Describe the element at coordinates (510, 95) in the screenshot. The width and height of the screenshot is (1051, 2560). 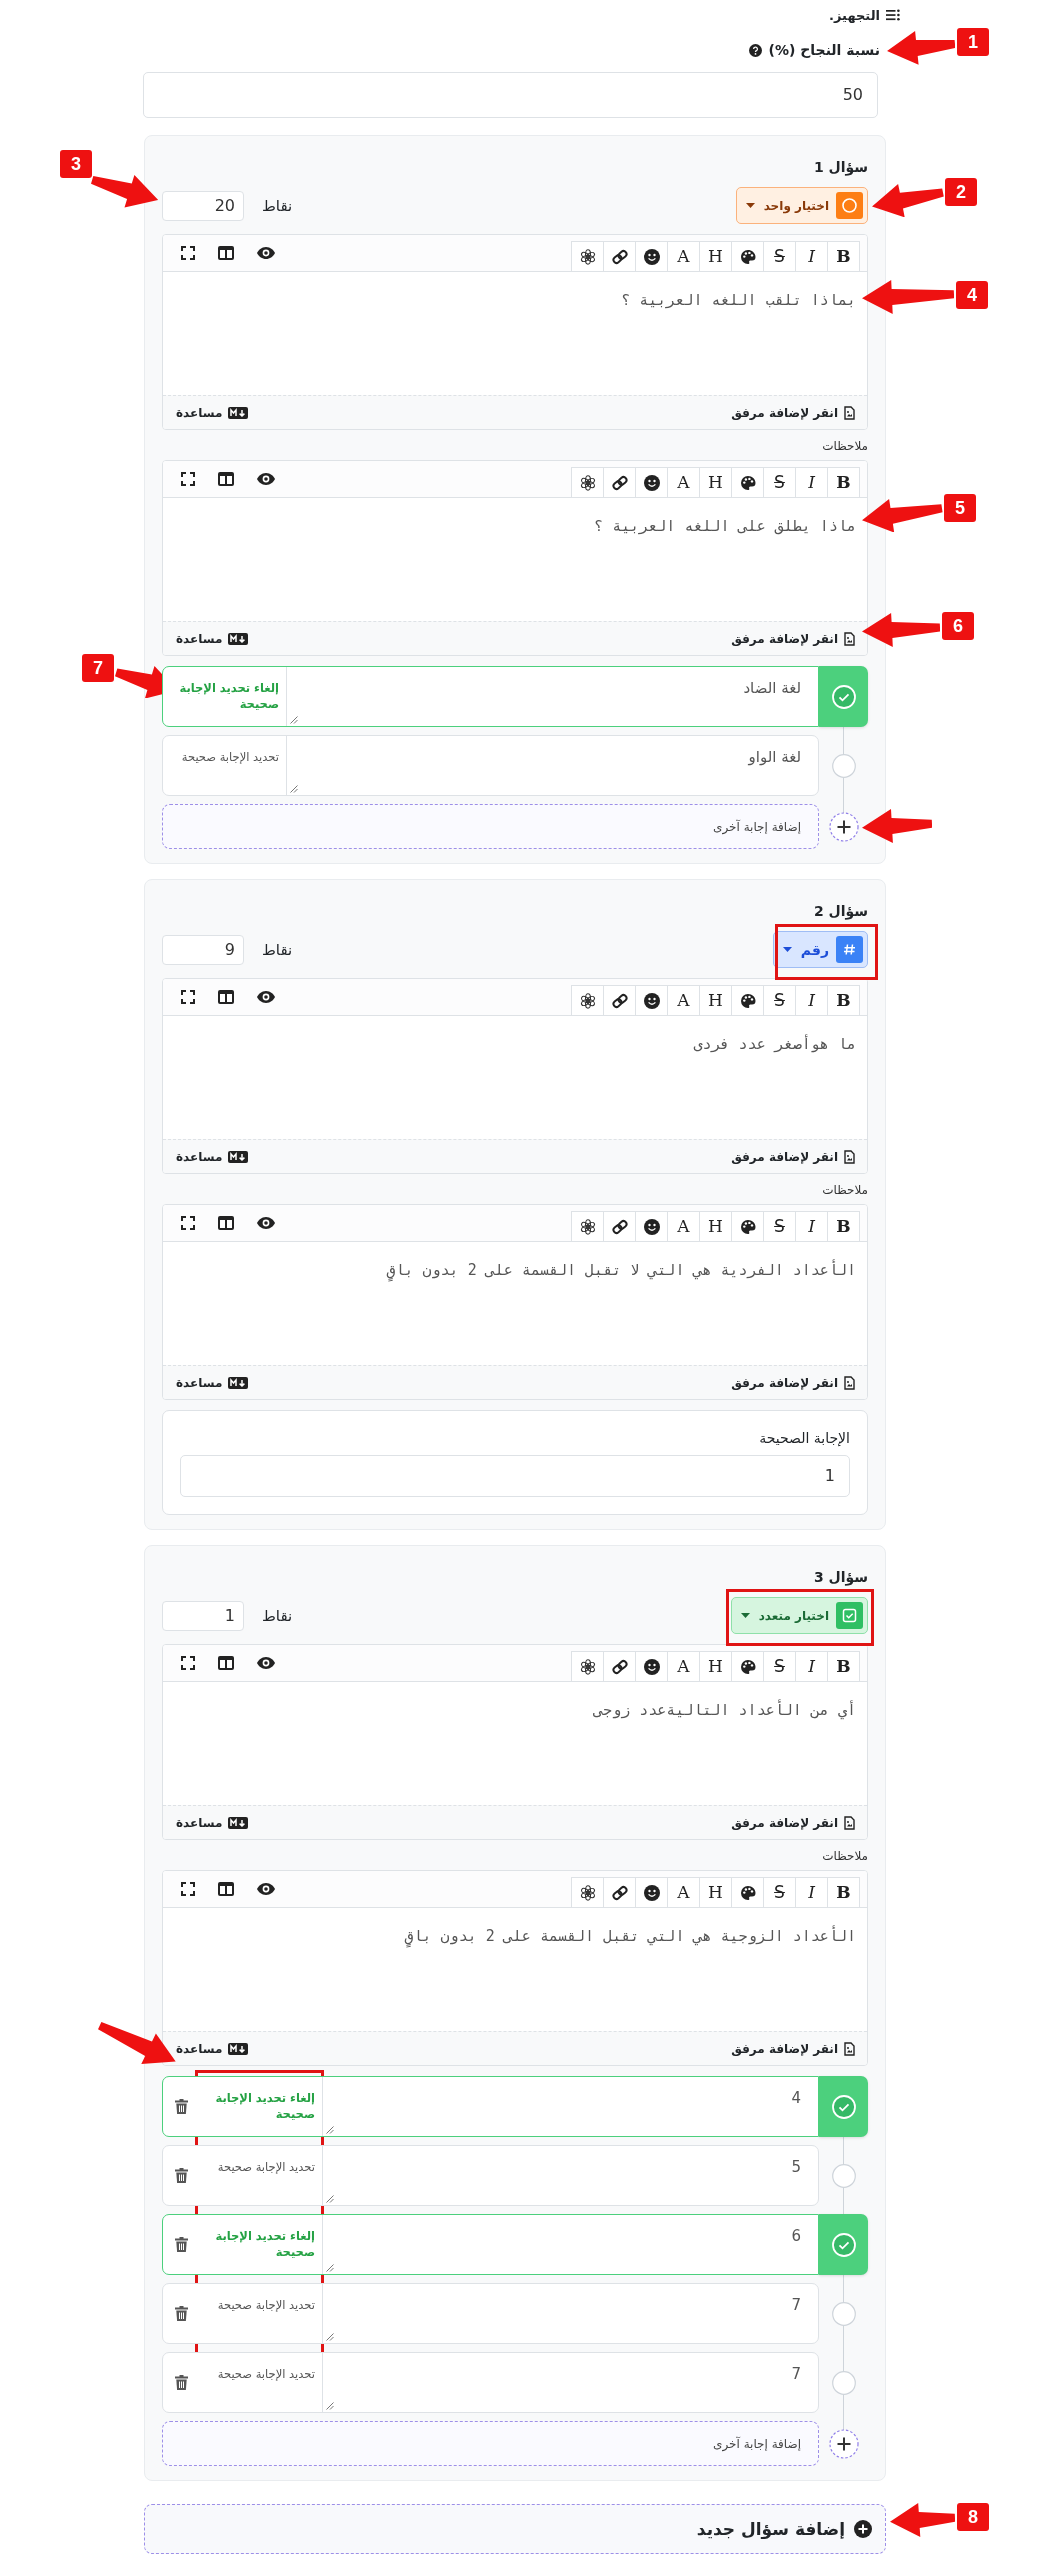
I see `passing-rate-input: 50` at that location.